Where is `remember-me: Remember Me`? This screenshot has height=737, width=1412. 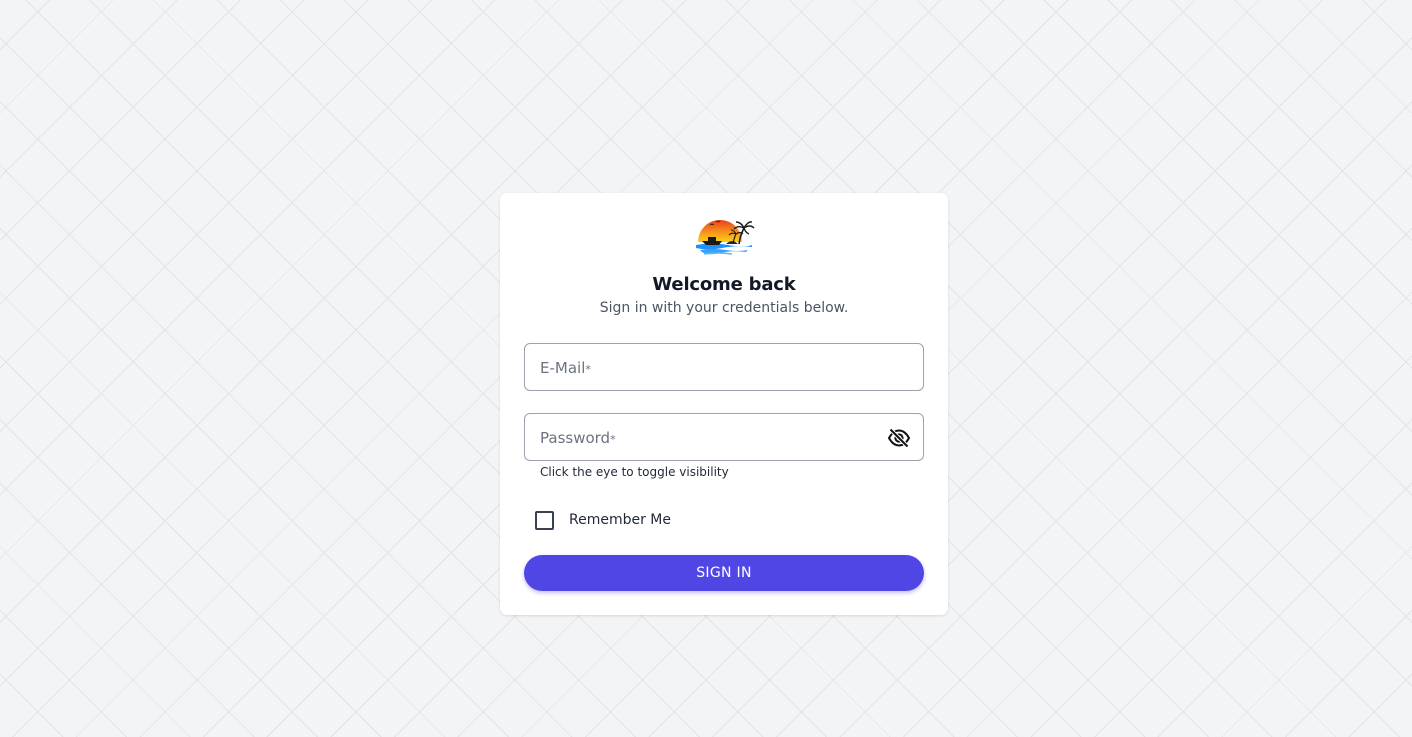
remember-me: Remember Me is located at coordinates (603, 520).